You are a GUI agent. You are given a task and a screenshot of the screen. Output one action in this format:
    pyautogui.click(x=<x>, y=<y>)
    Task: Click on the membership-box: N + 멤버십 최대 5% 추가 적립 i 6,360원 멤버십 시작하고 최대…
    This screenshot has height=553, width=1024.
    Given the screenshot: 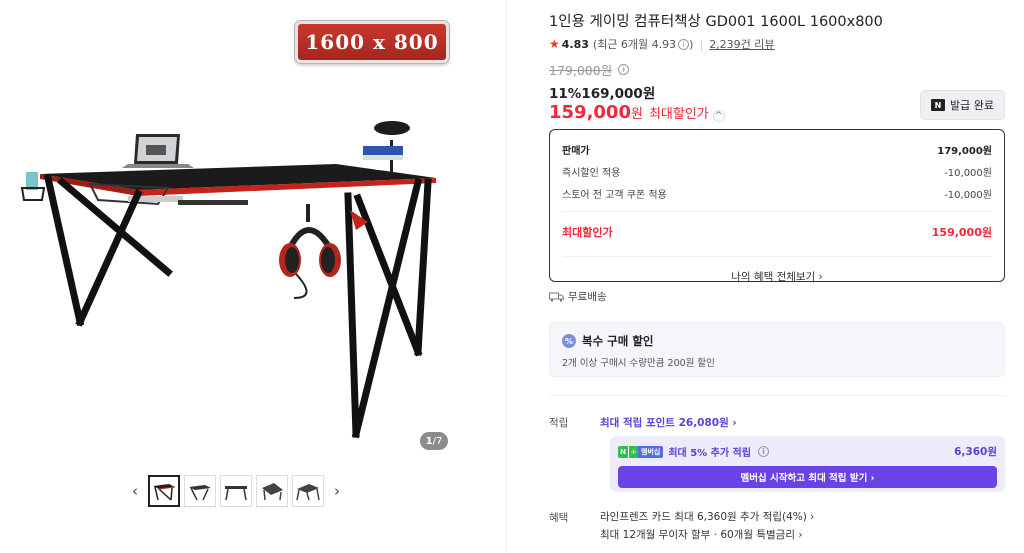 What is the action you would take?
    pyautogui.click(x=807, y=464)
    